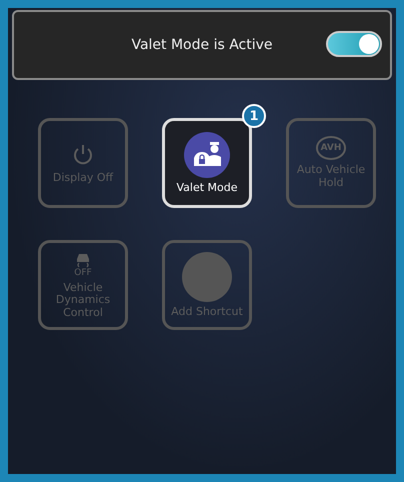 The width and height of the screenshot is (404, 482). Describe the element at coordinates (207, 312) in the screenshot. I see `tile-label: Add Shortcut` at that location.